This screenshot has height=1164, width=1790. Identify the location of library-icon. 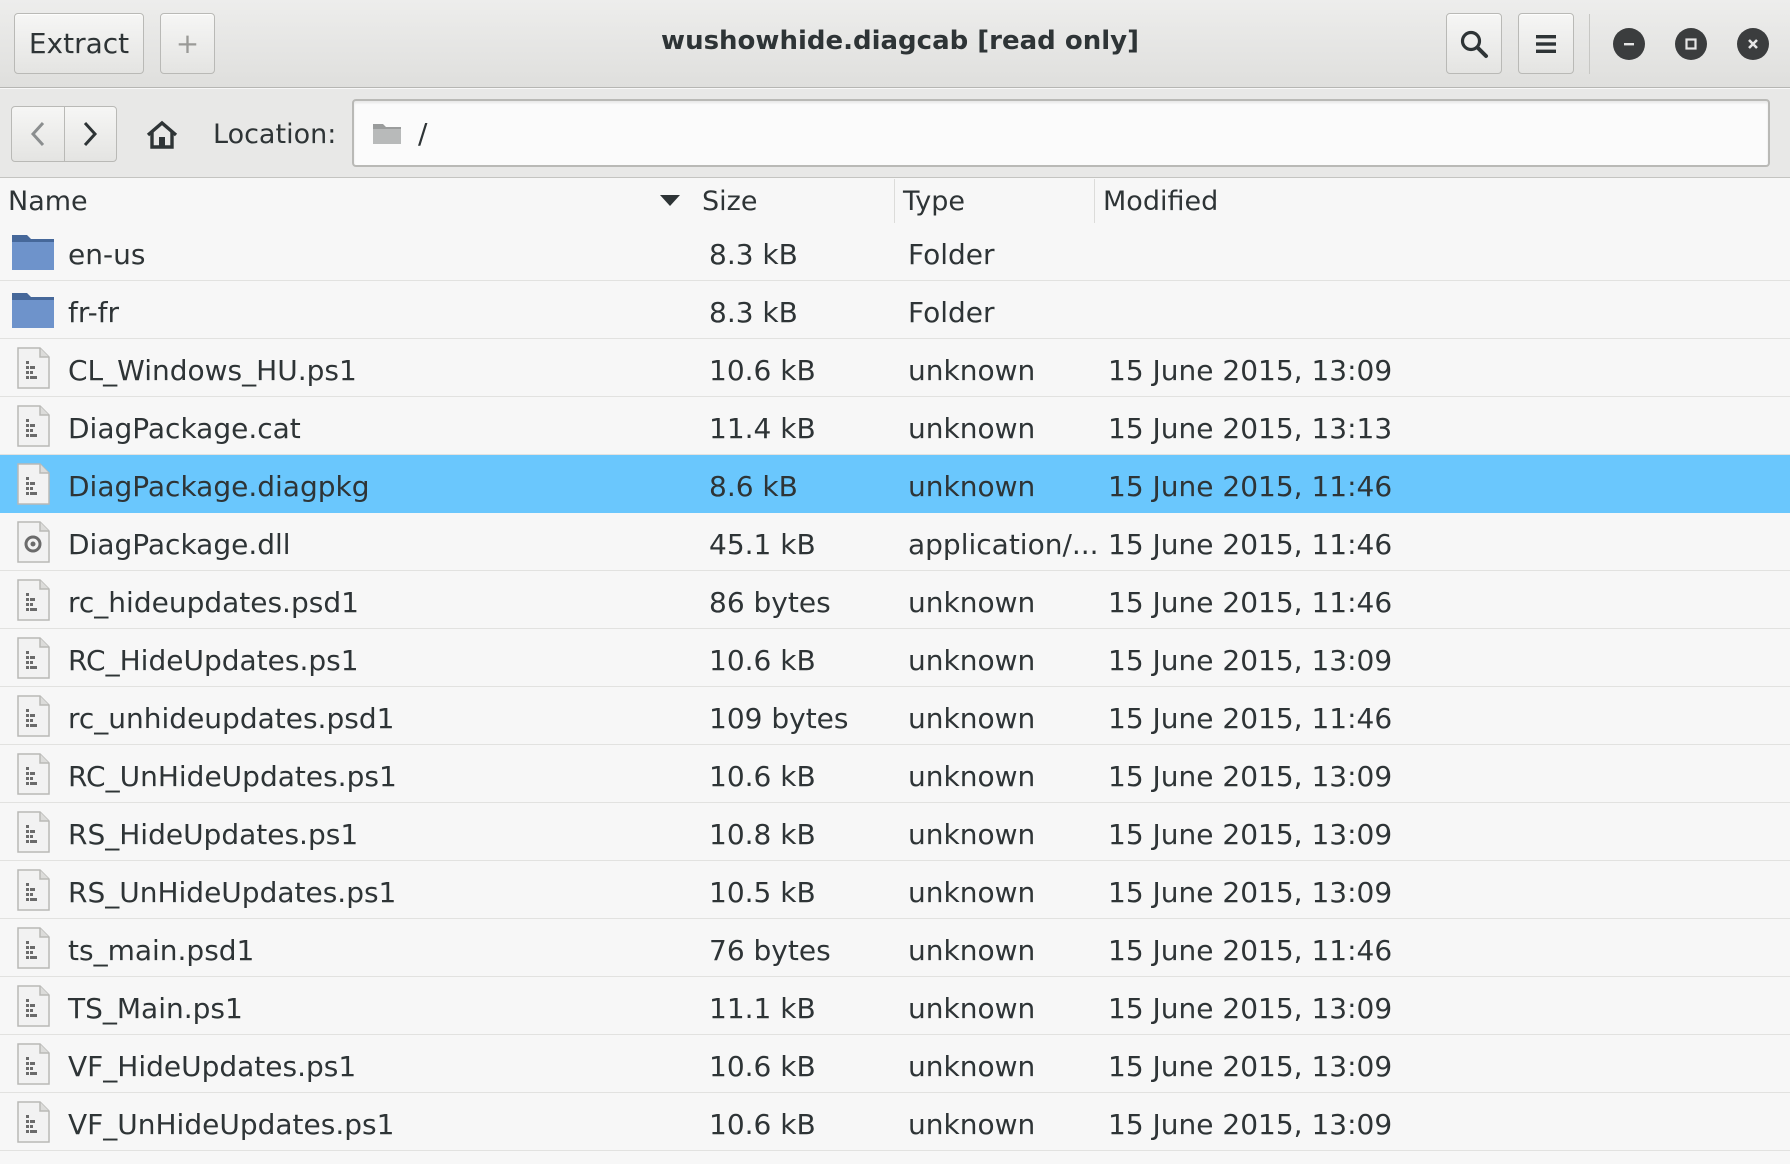
(33, 542).